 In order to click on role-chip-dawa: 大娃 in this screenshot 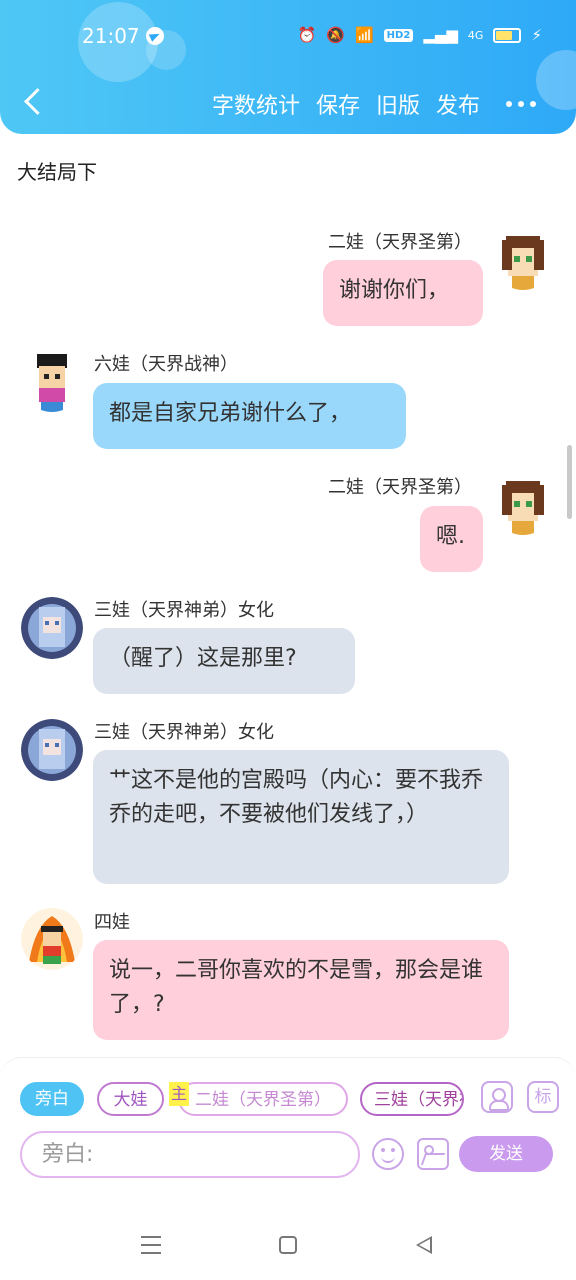, I will do `click(130, 1099)`.